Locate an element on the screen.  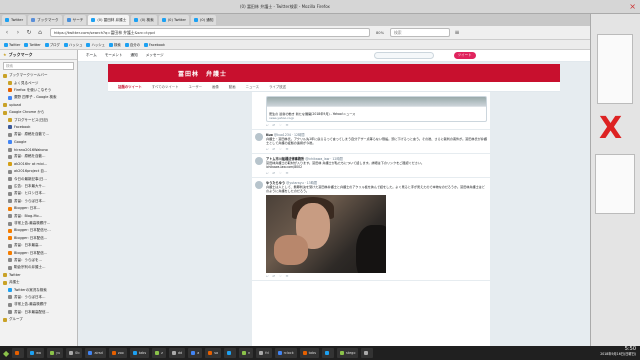
menu-icon: ≡ is located at coordinates (457, 33).